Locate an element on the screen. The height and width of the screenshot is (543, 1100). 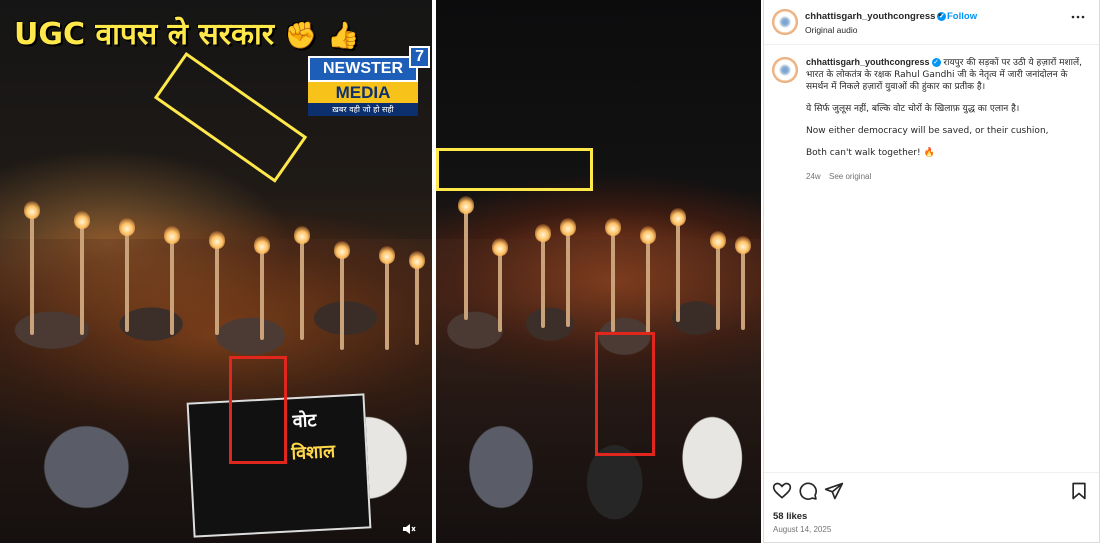
more-options-icon is located at coordinates (1078, 19).